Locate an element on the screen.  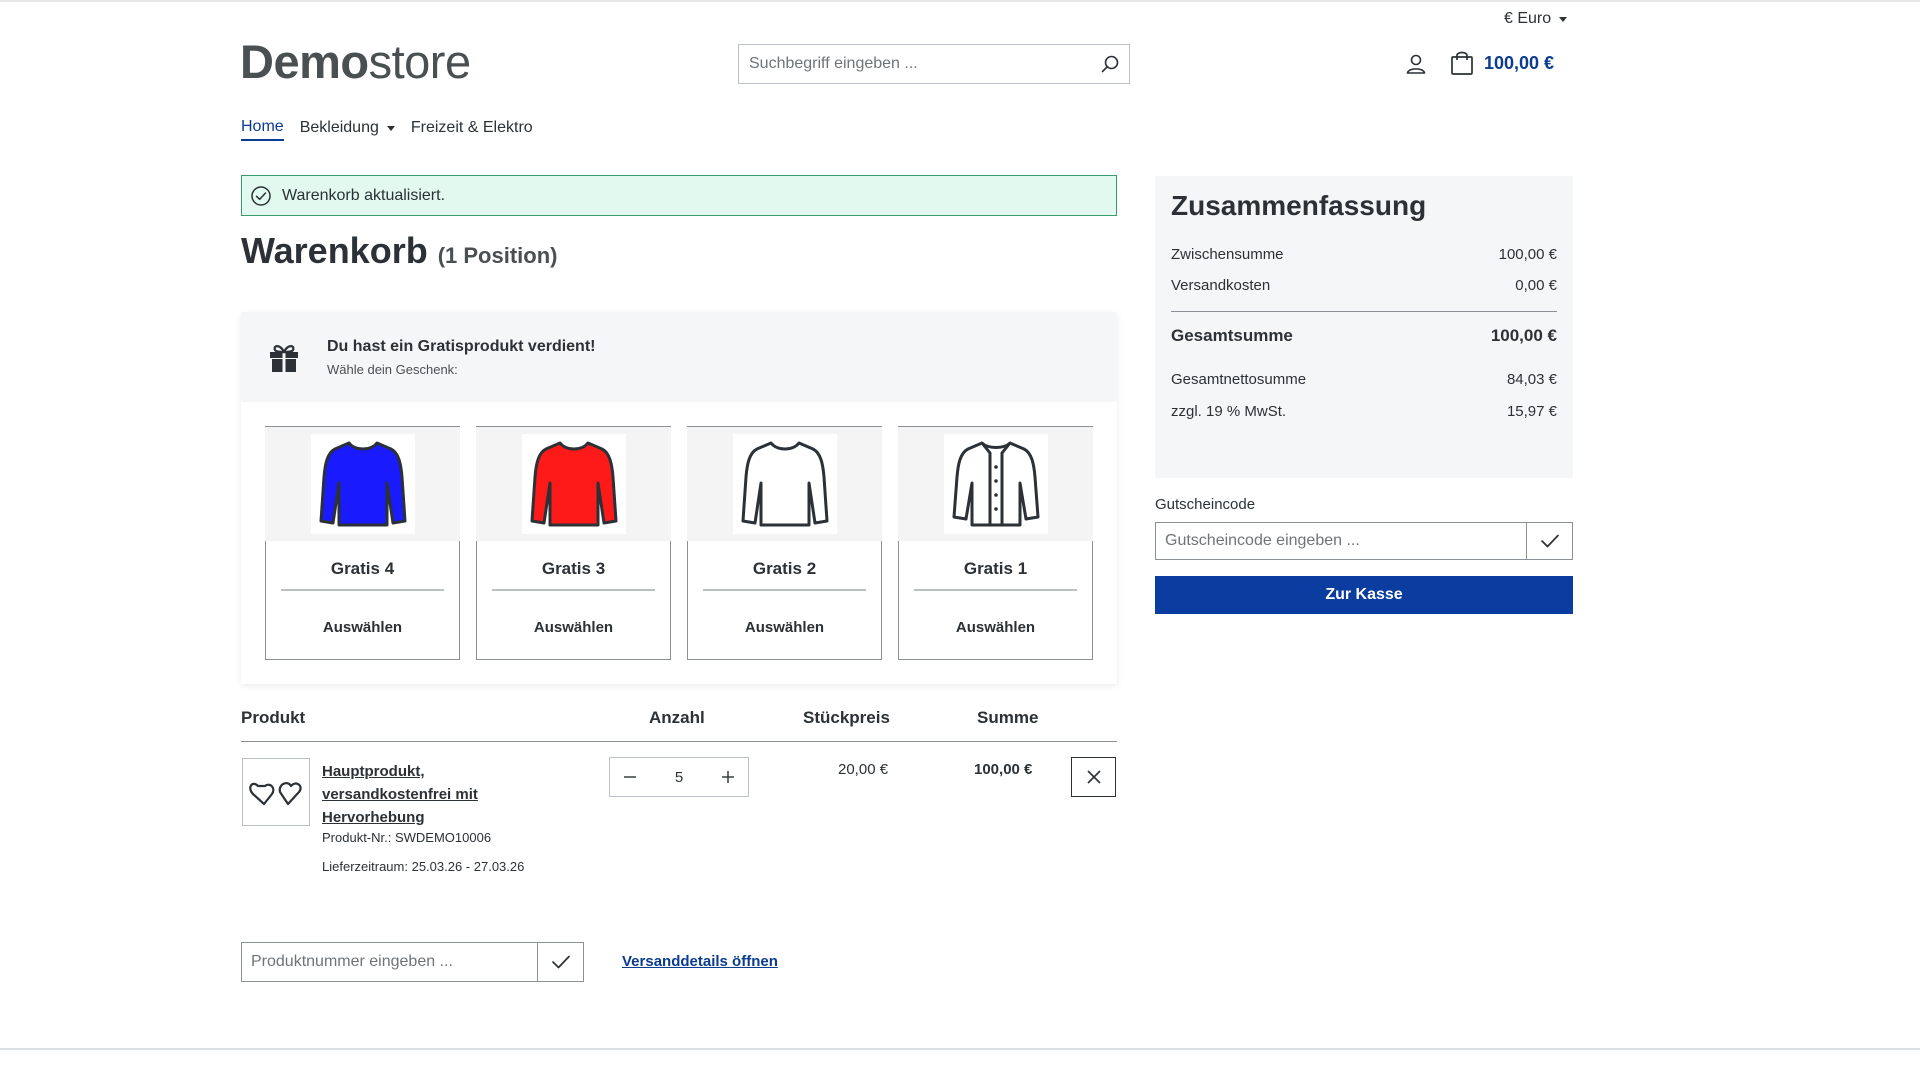
position-count: (1 Position) is located at coordinates (497, 255).